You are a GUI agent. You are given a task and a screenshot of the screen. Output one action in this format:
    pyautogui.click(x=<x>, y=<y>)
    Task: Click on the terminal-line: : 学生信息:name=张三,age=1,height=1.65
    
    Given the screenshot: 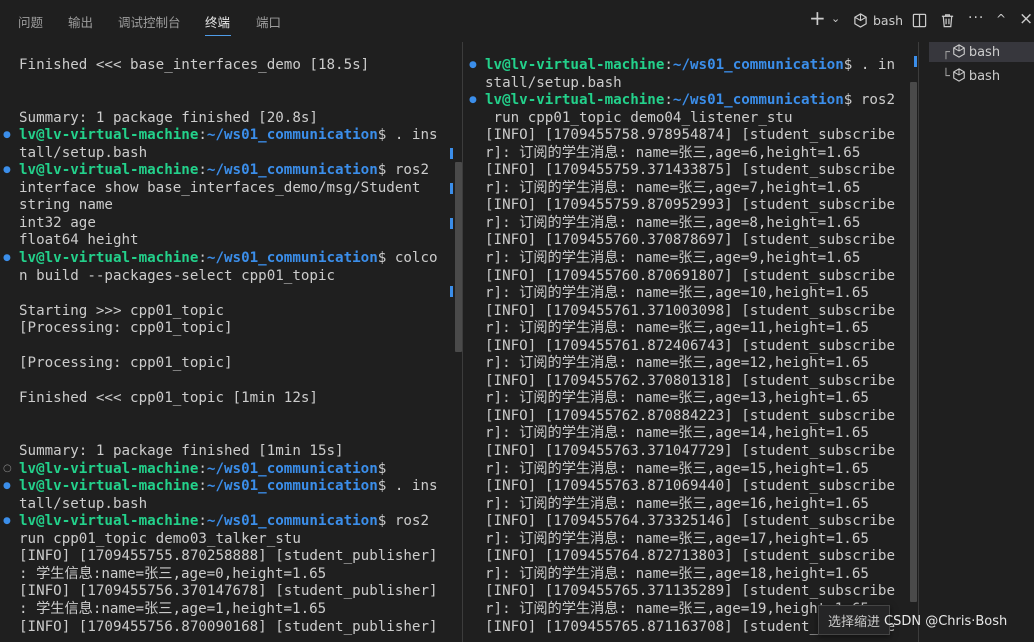 What is the action you would take?
    pyautogui.click(x=228, y=610)
    